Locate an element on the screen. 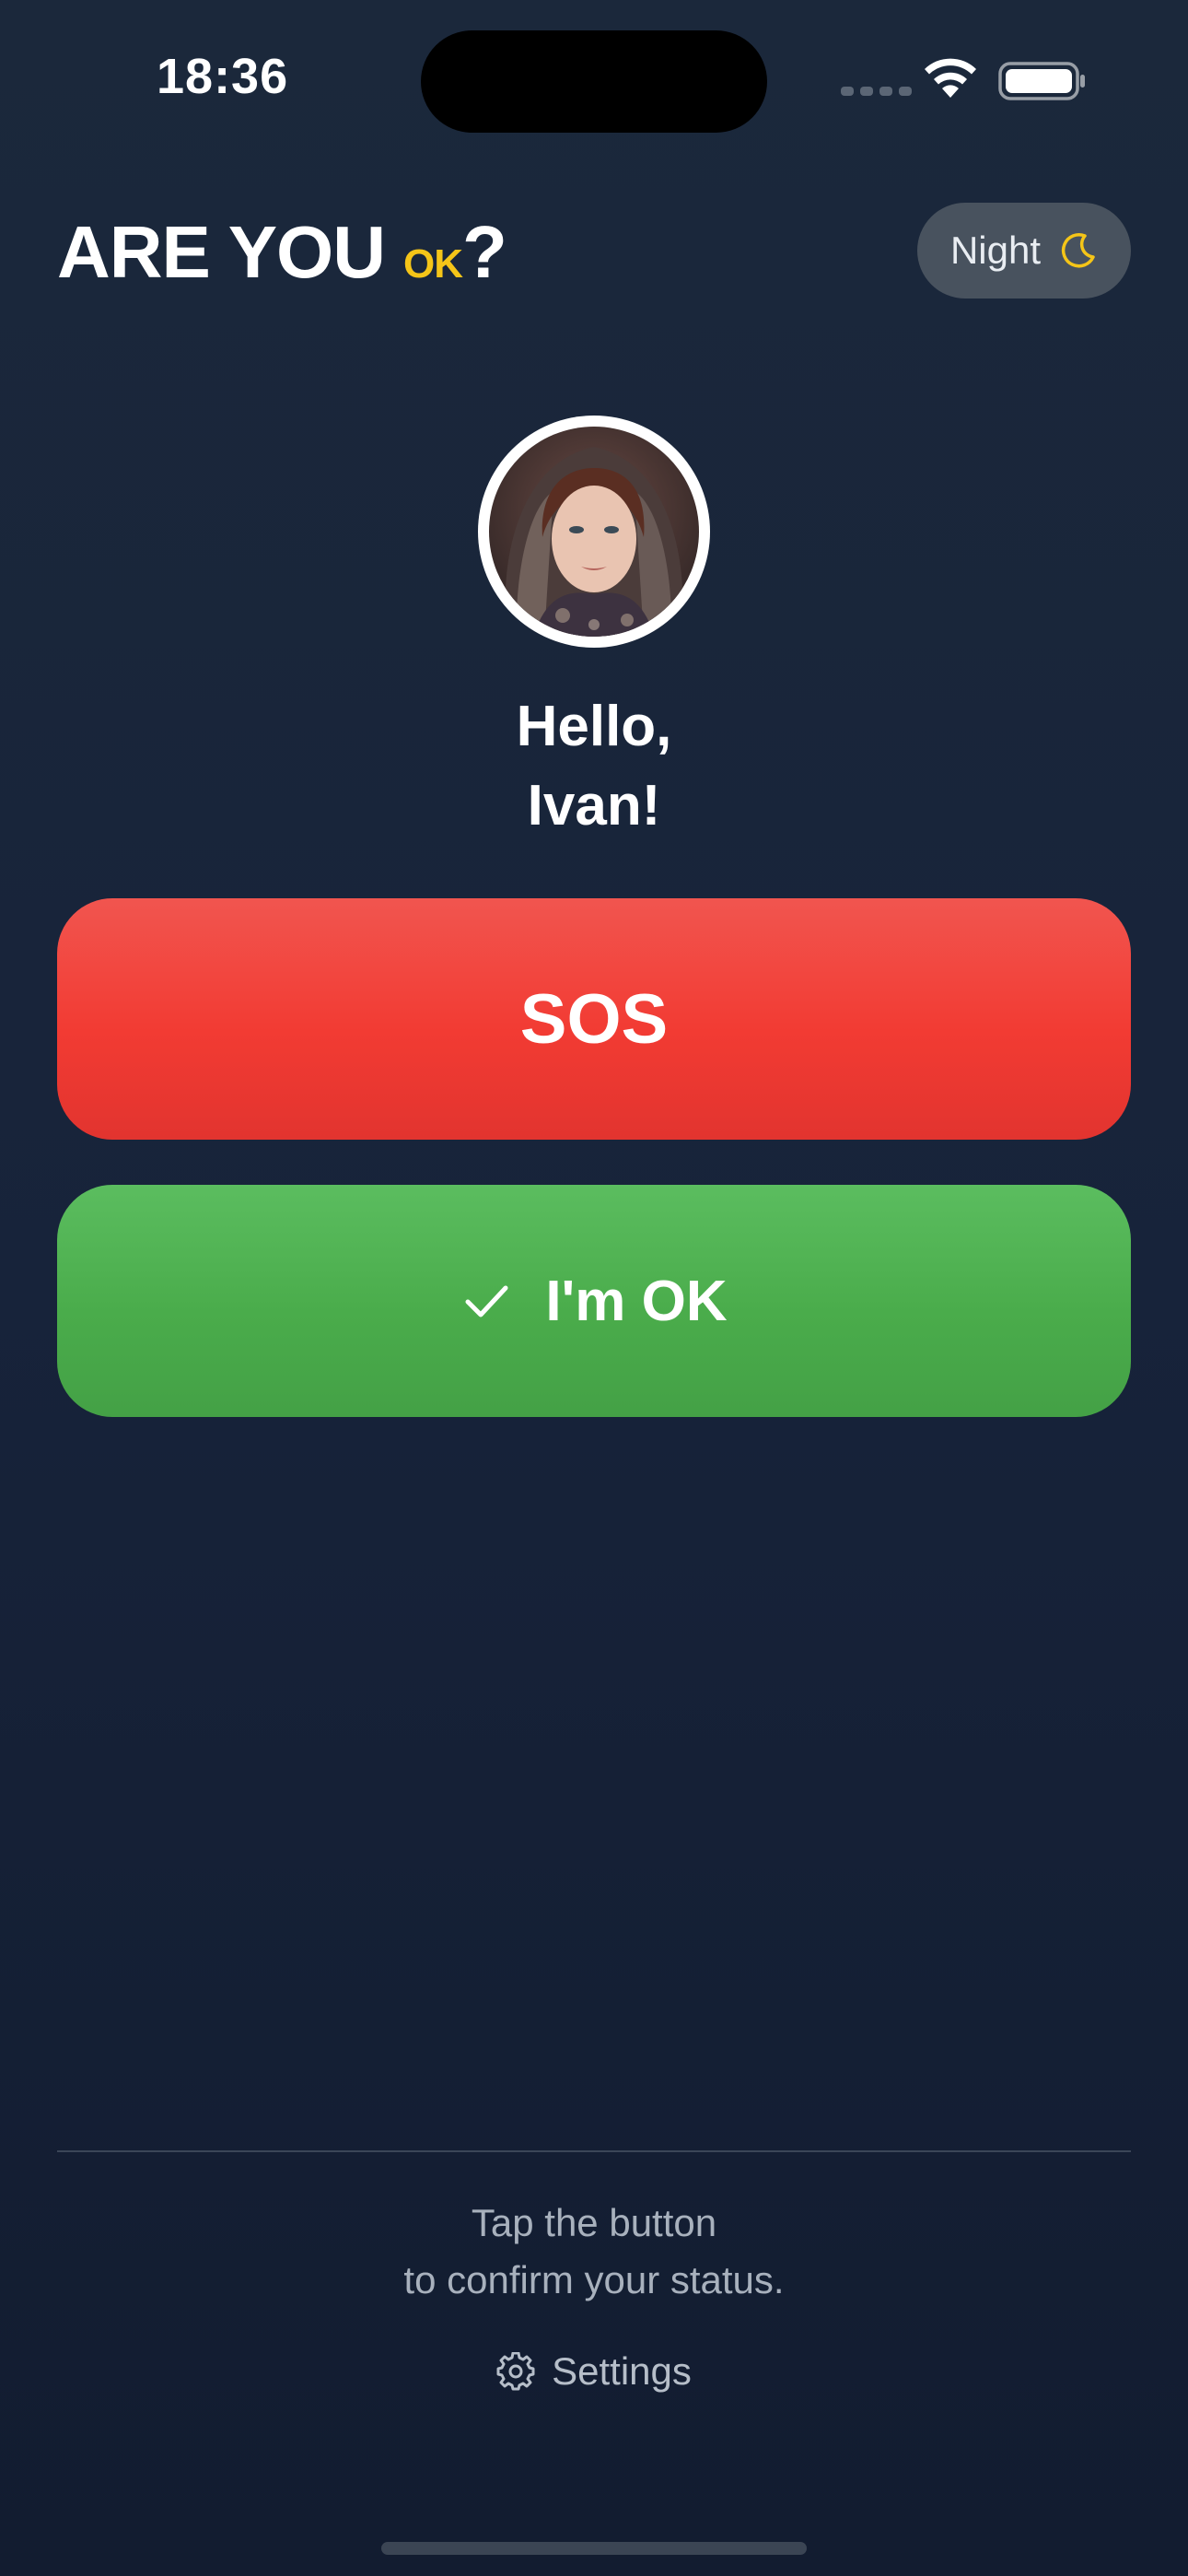  app-title-main: ARE YOU is located at coordinates (221, 252).